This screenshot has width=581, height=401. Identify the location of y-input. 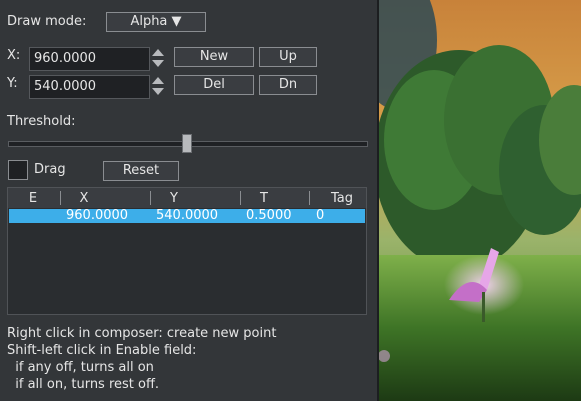
(89, 87).